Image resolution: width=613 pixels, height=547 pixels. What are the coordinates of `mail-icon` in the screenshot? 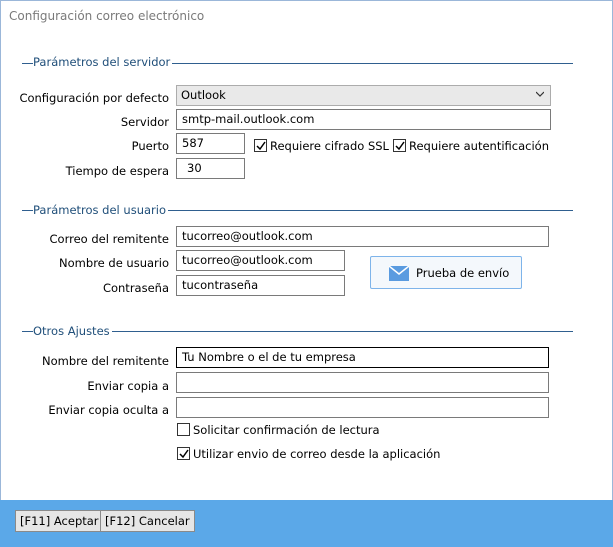 It's located at (399, 273).